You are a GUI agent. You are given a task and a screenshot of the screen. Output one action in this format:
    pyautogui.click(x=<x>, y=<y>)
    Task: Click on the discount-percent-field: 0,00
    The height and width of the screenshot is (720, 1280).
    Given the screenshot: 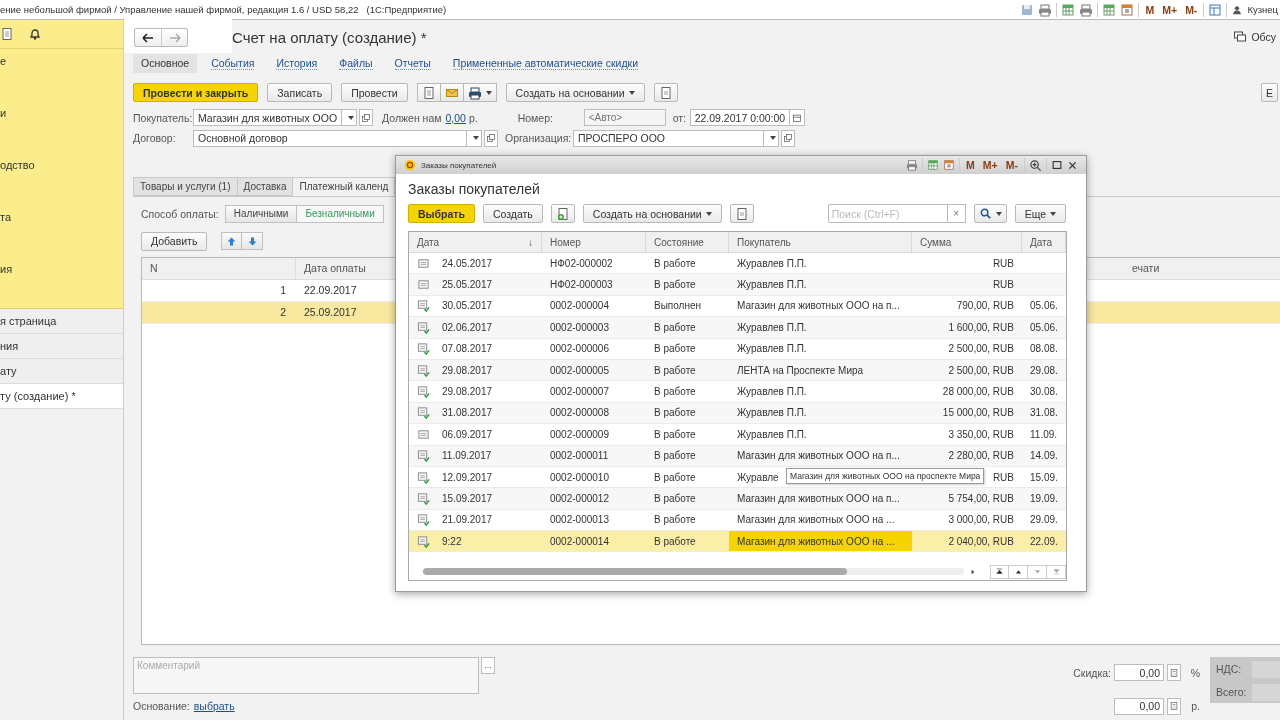 What is the action you would take?
    pyautogui.click(x=1139, y=673)
    